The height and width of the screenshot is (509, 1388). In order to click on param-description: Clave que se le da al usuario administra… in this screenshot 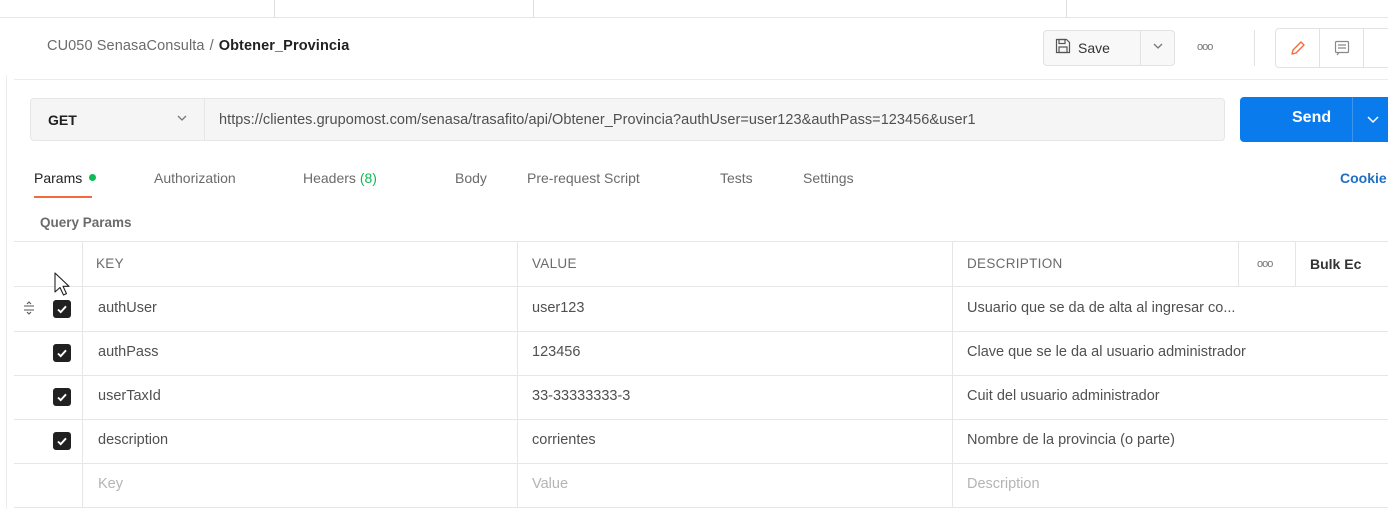, I will do `click(1106, 352)`.